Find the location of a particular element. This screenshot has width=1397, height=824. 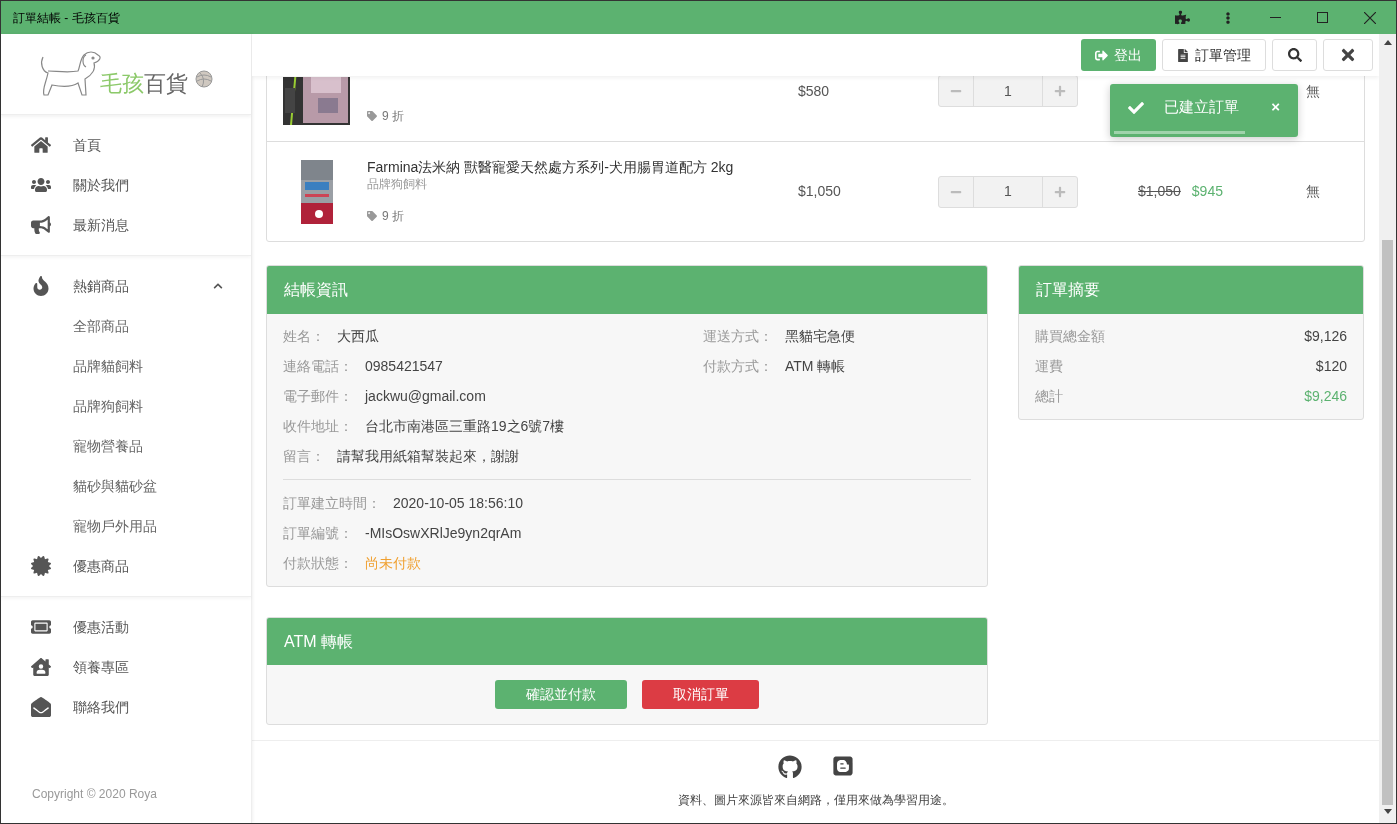

logo: 毛孩百貨 is located at coordinates (126, 74).